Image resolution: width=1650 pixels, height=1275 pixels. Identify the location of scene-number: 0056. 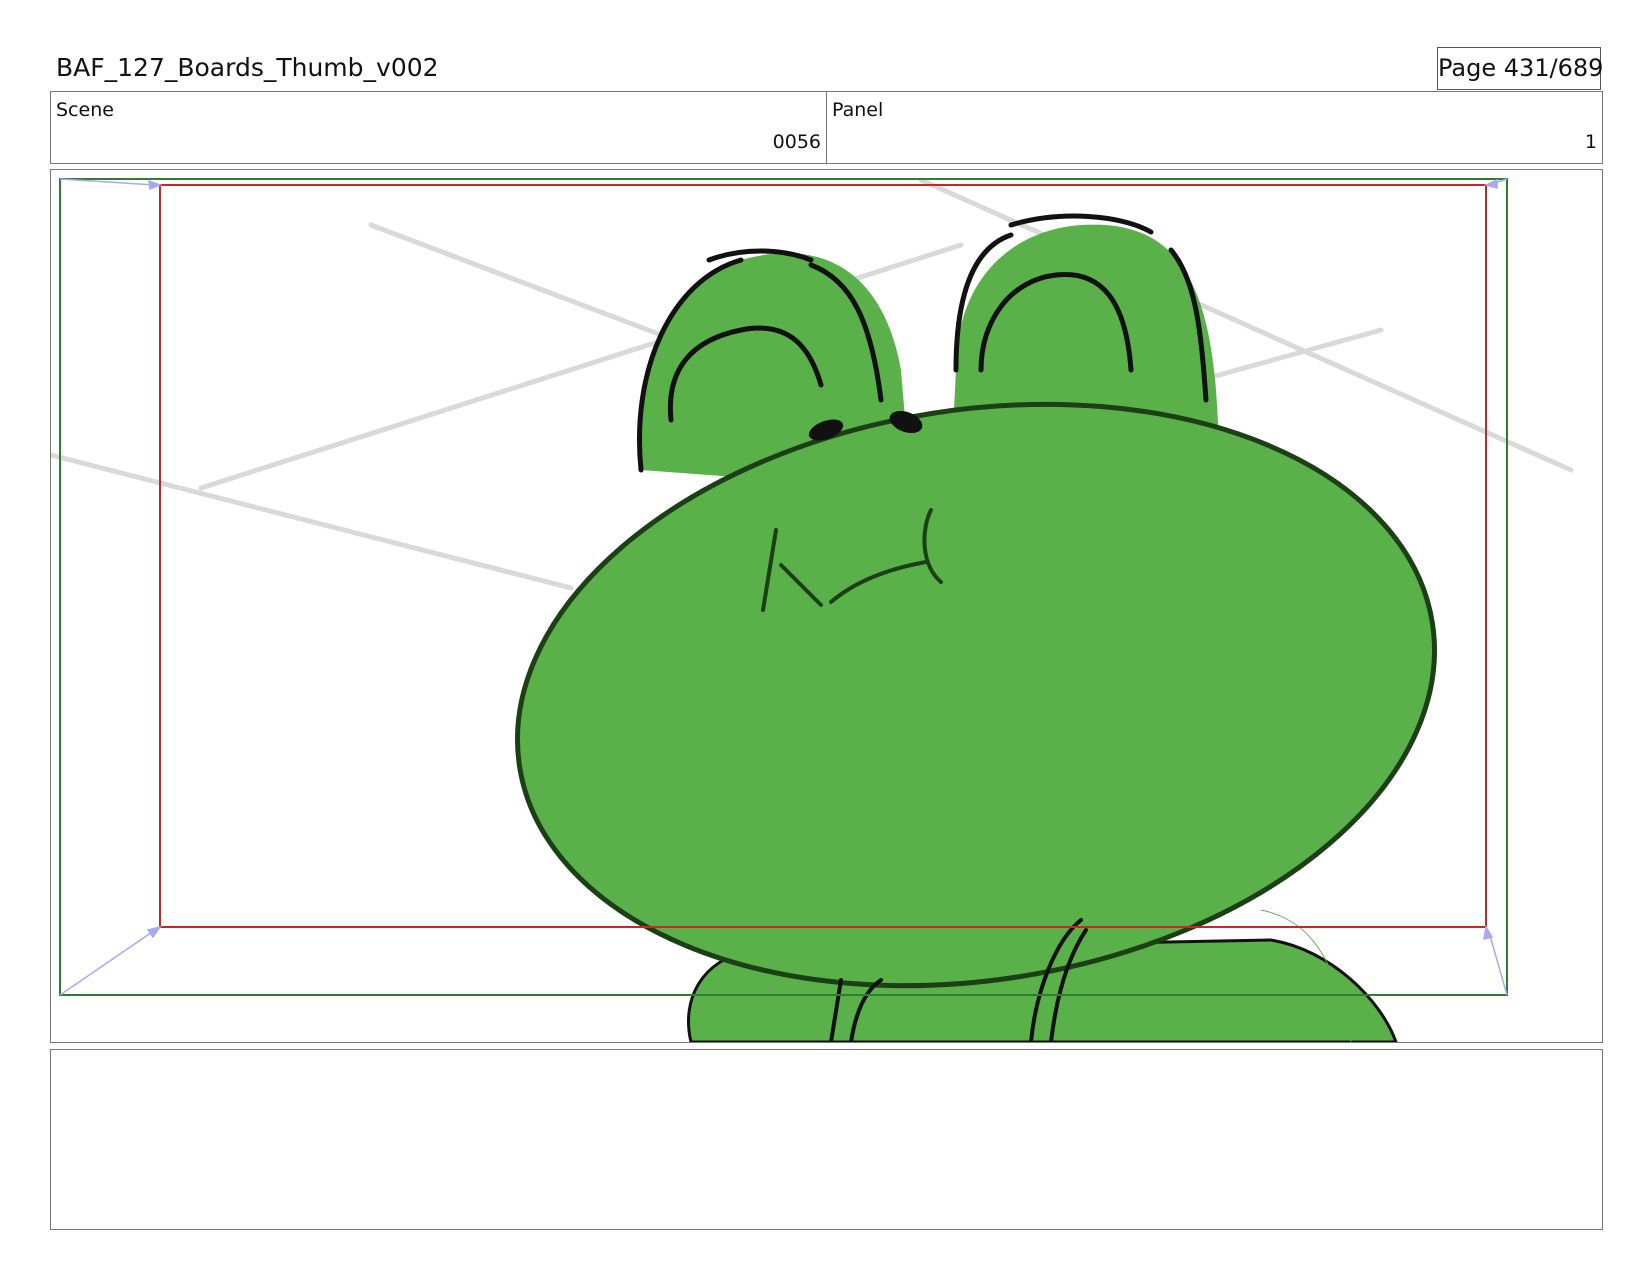
(796, 142).